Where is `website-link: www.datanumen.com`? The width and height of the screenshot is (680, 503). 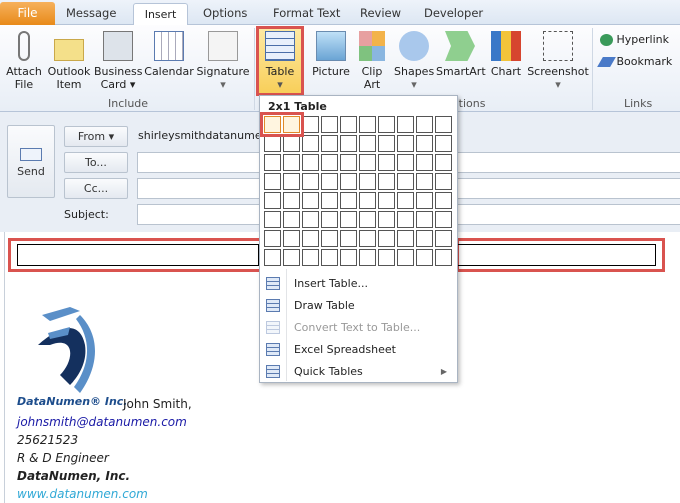
website-link: www.datanumen.com is located at coordinates (82, 494).